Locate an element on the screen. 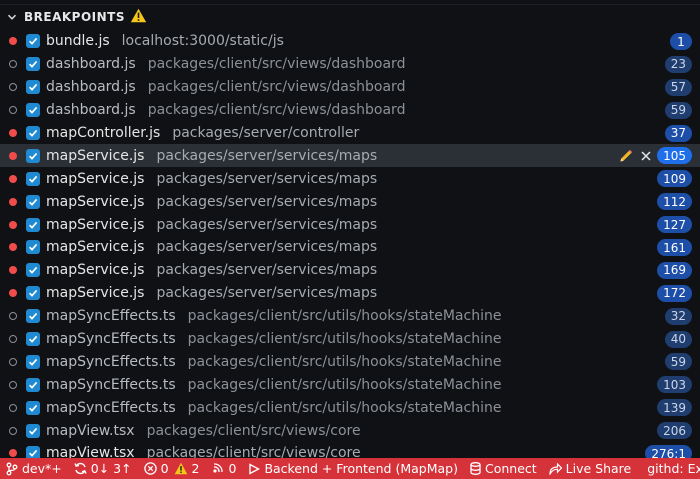 The height and width of the screenshot is (479, 700). line-number-badge: 276:1 is located at coordinates (668, 451).